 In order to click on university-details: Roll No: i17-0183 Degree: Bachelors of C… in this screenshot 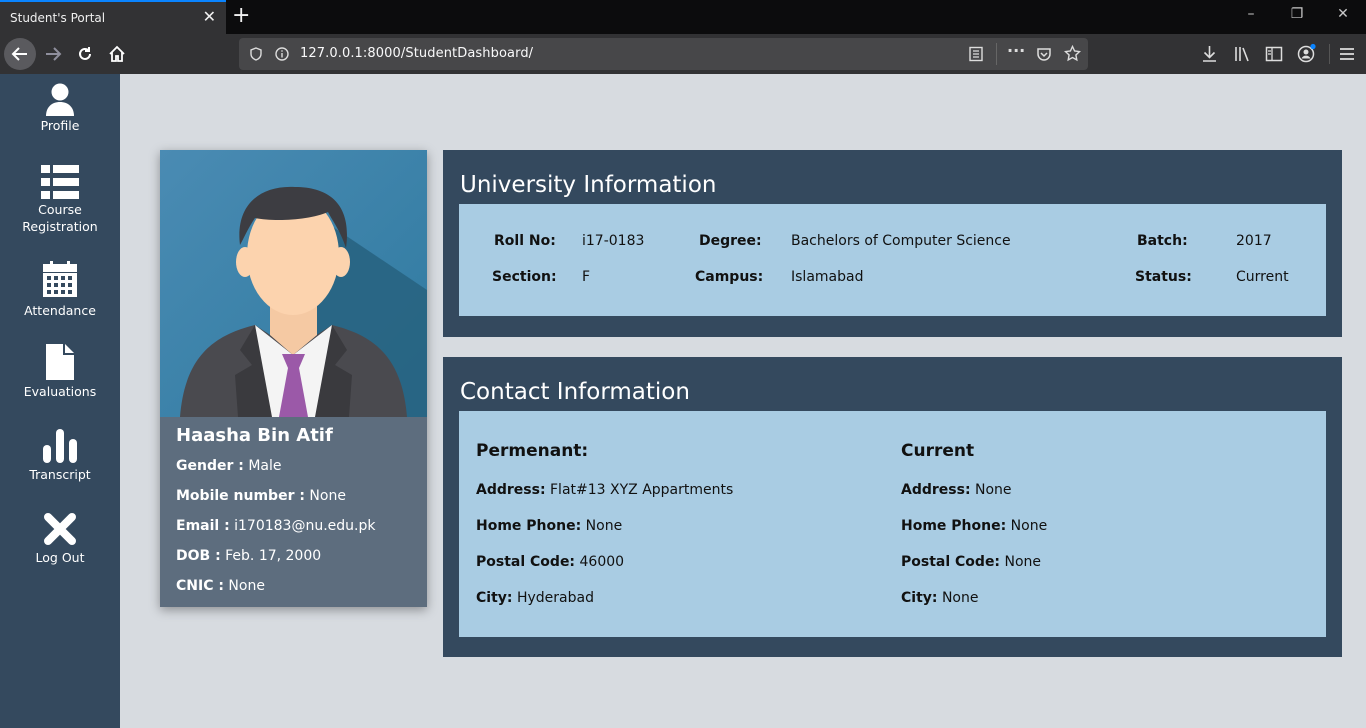, I will do `click(892, 260)`.